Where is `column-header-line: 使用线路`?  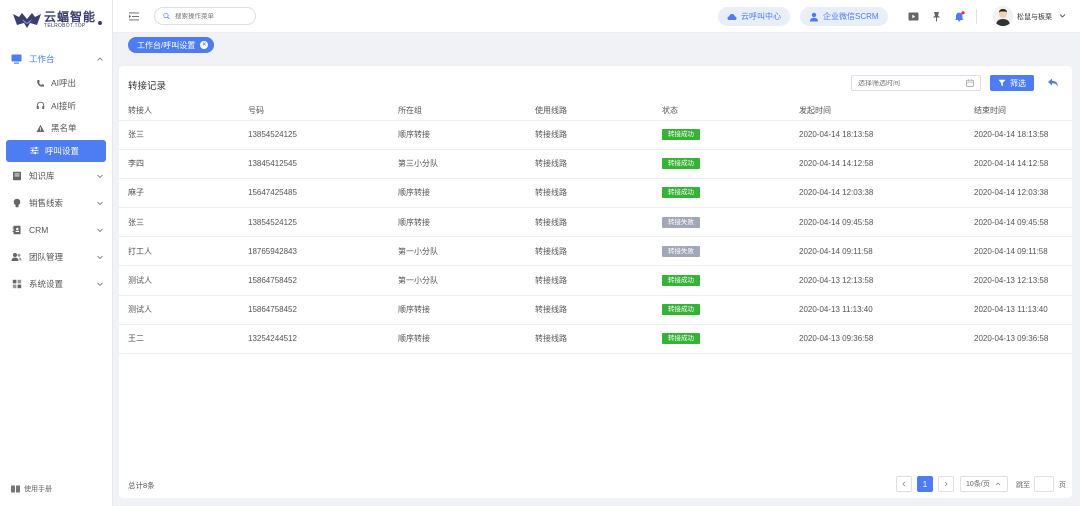
column-header-line: 使用线路 is located at coordinates (598, 111).